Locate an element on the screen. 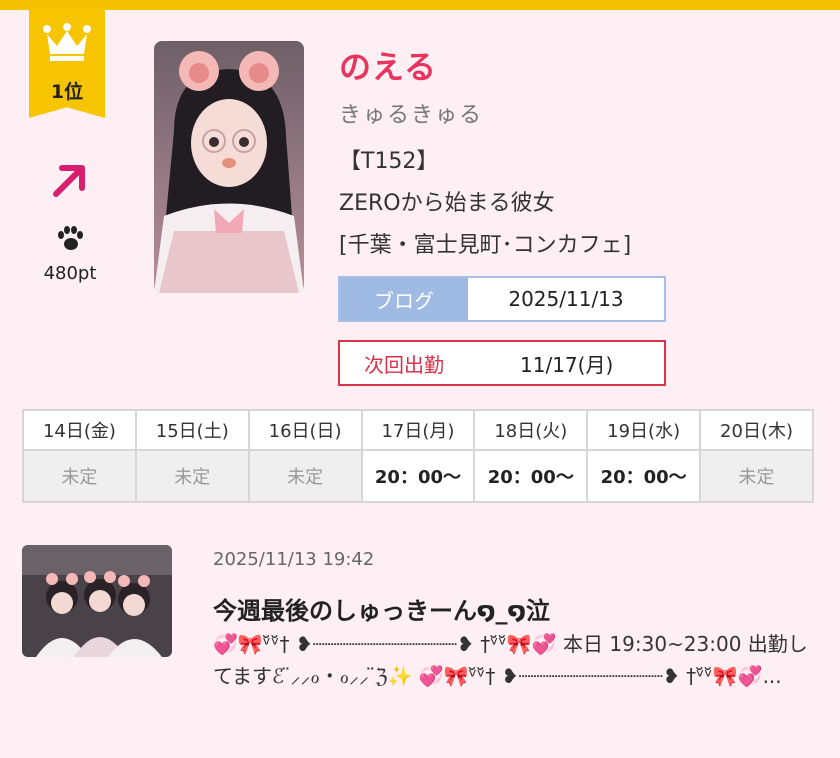  shop-name: ZEROから始まる彼女 is located at coordinates (447, 201).